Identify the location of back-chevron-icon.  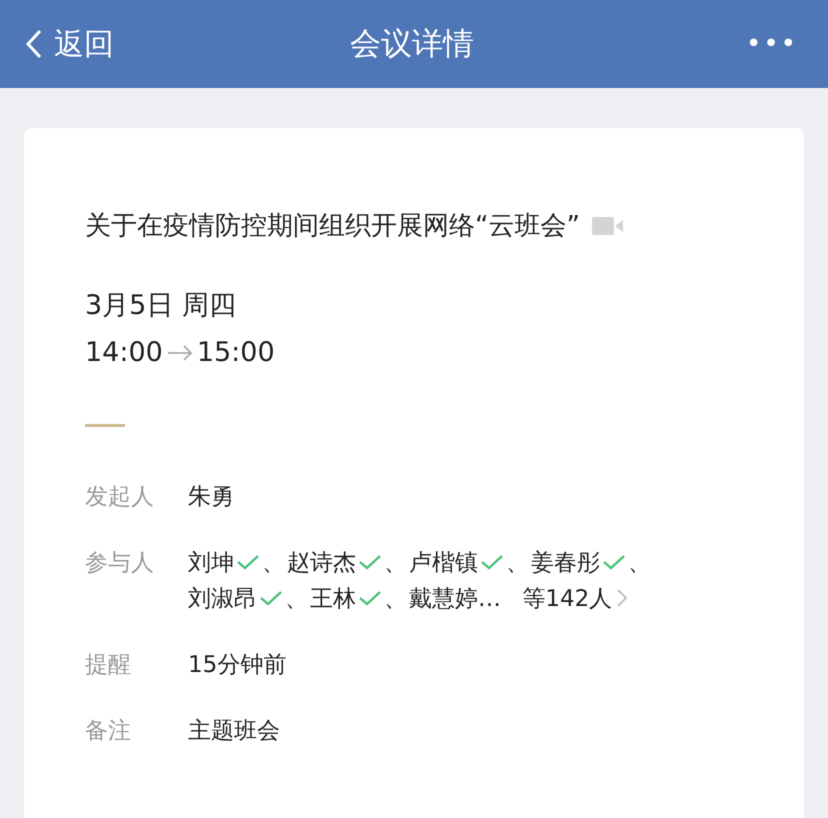
(34, 44).